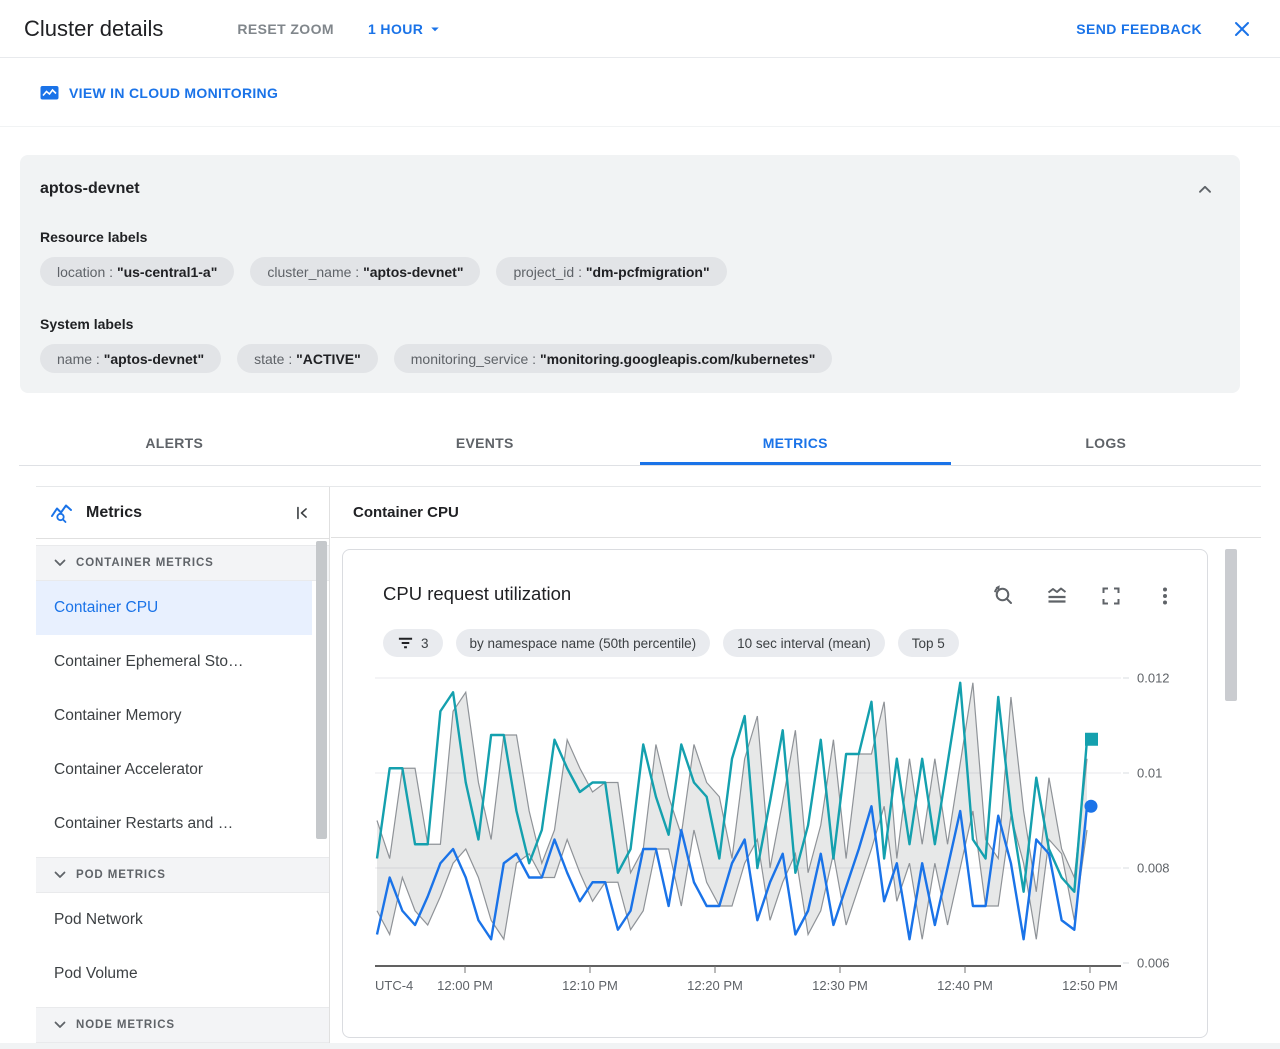 The height and width of the screenshot is (1049, 1280). What do you see at coordinates (174, 974) in the screenshot?
I see `sidebar-item-pod-volume: Pod Volume` at bounding box center [174, 974].